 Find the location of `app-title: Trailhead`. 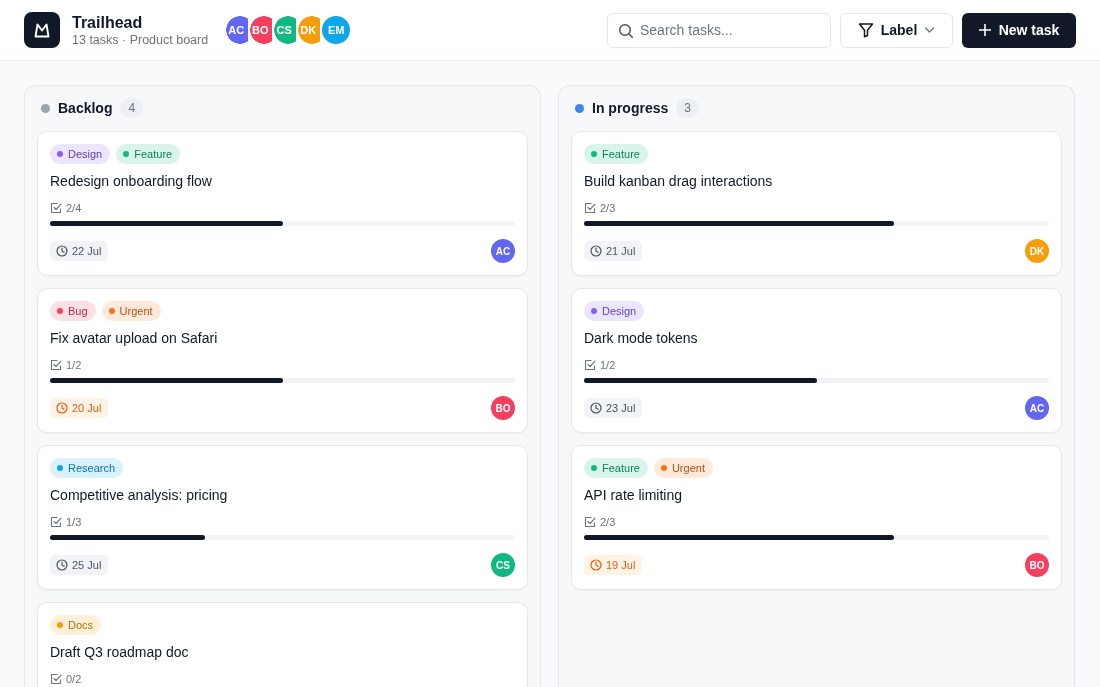

app-title: Trailhead is located at coordinates (108, 22).